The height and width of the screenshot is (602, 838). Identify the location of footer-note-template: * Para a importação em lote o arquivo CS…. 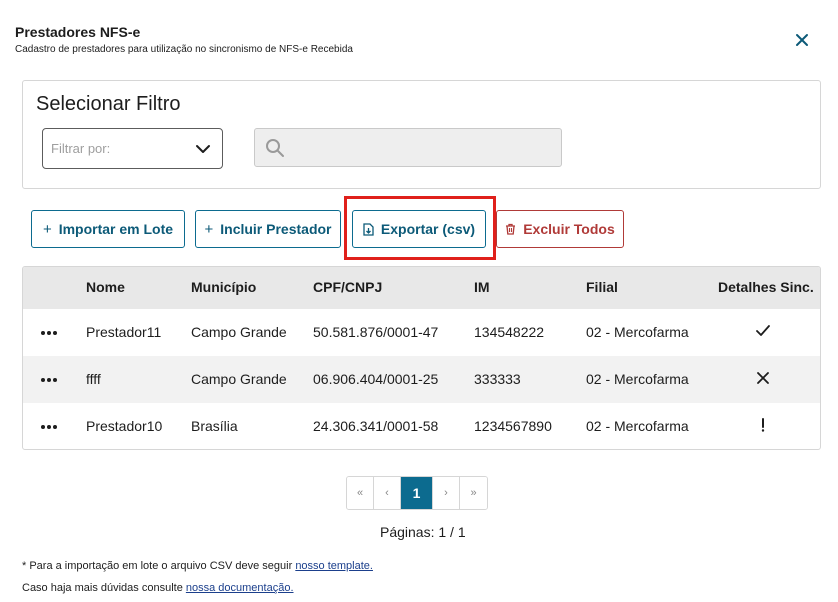
(197, 566).